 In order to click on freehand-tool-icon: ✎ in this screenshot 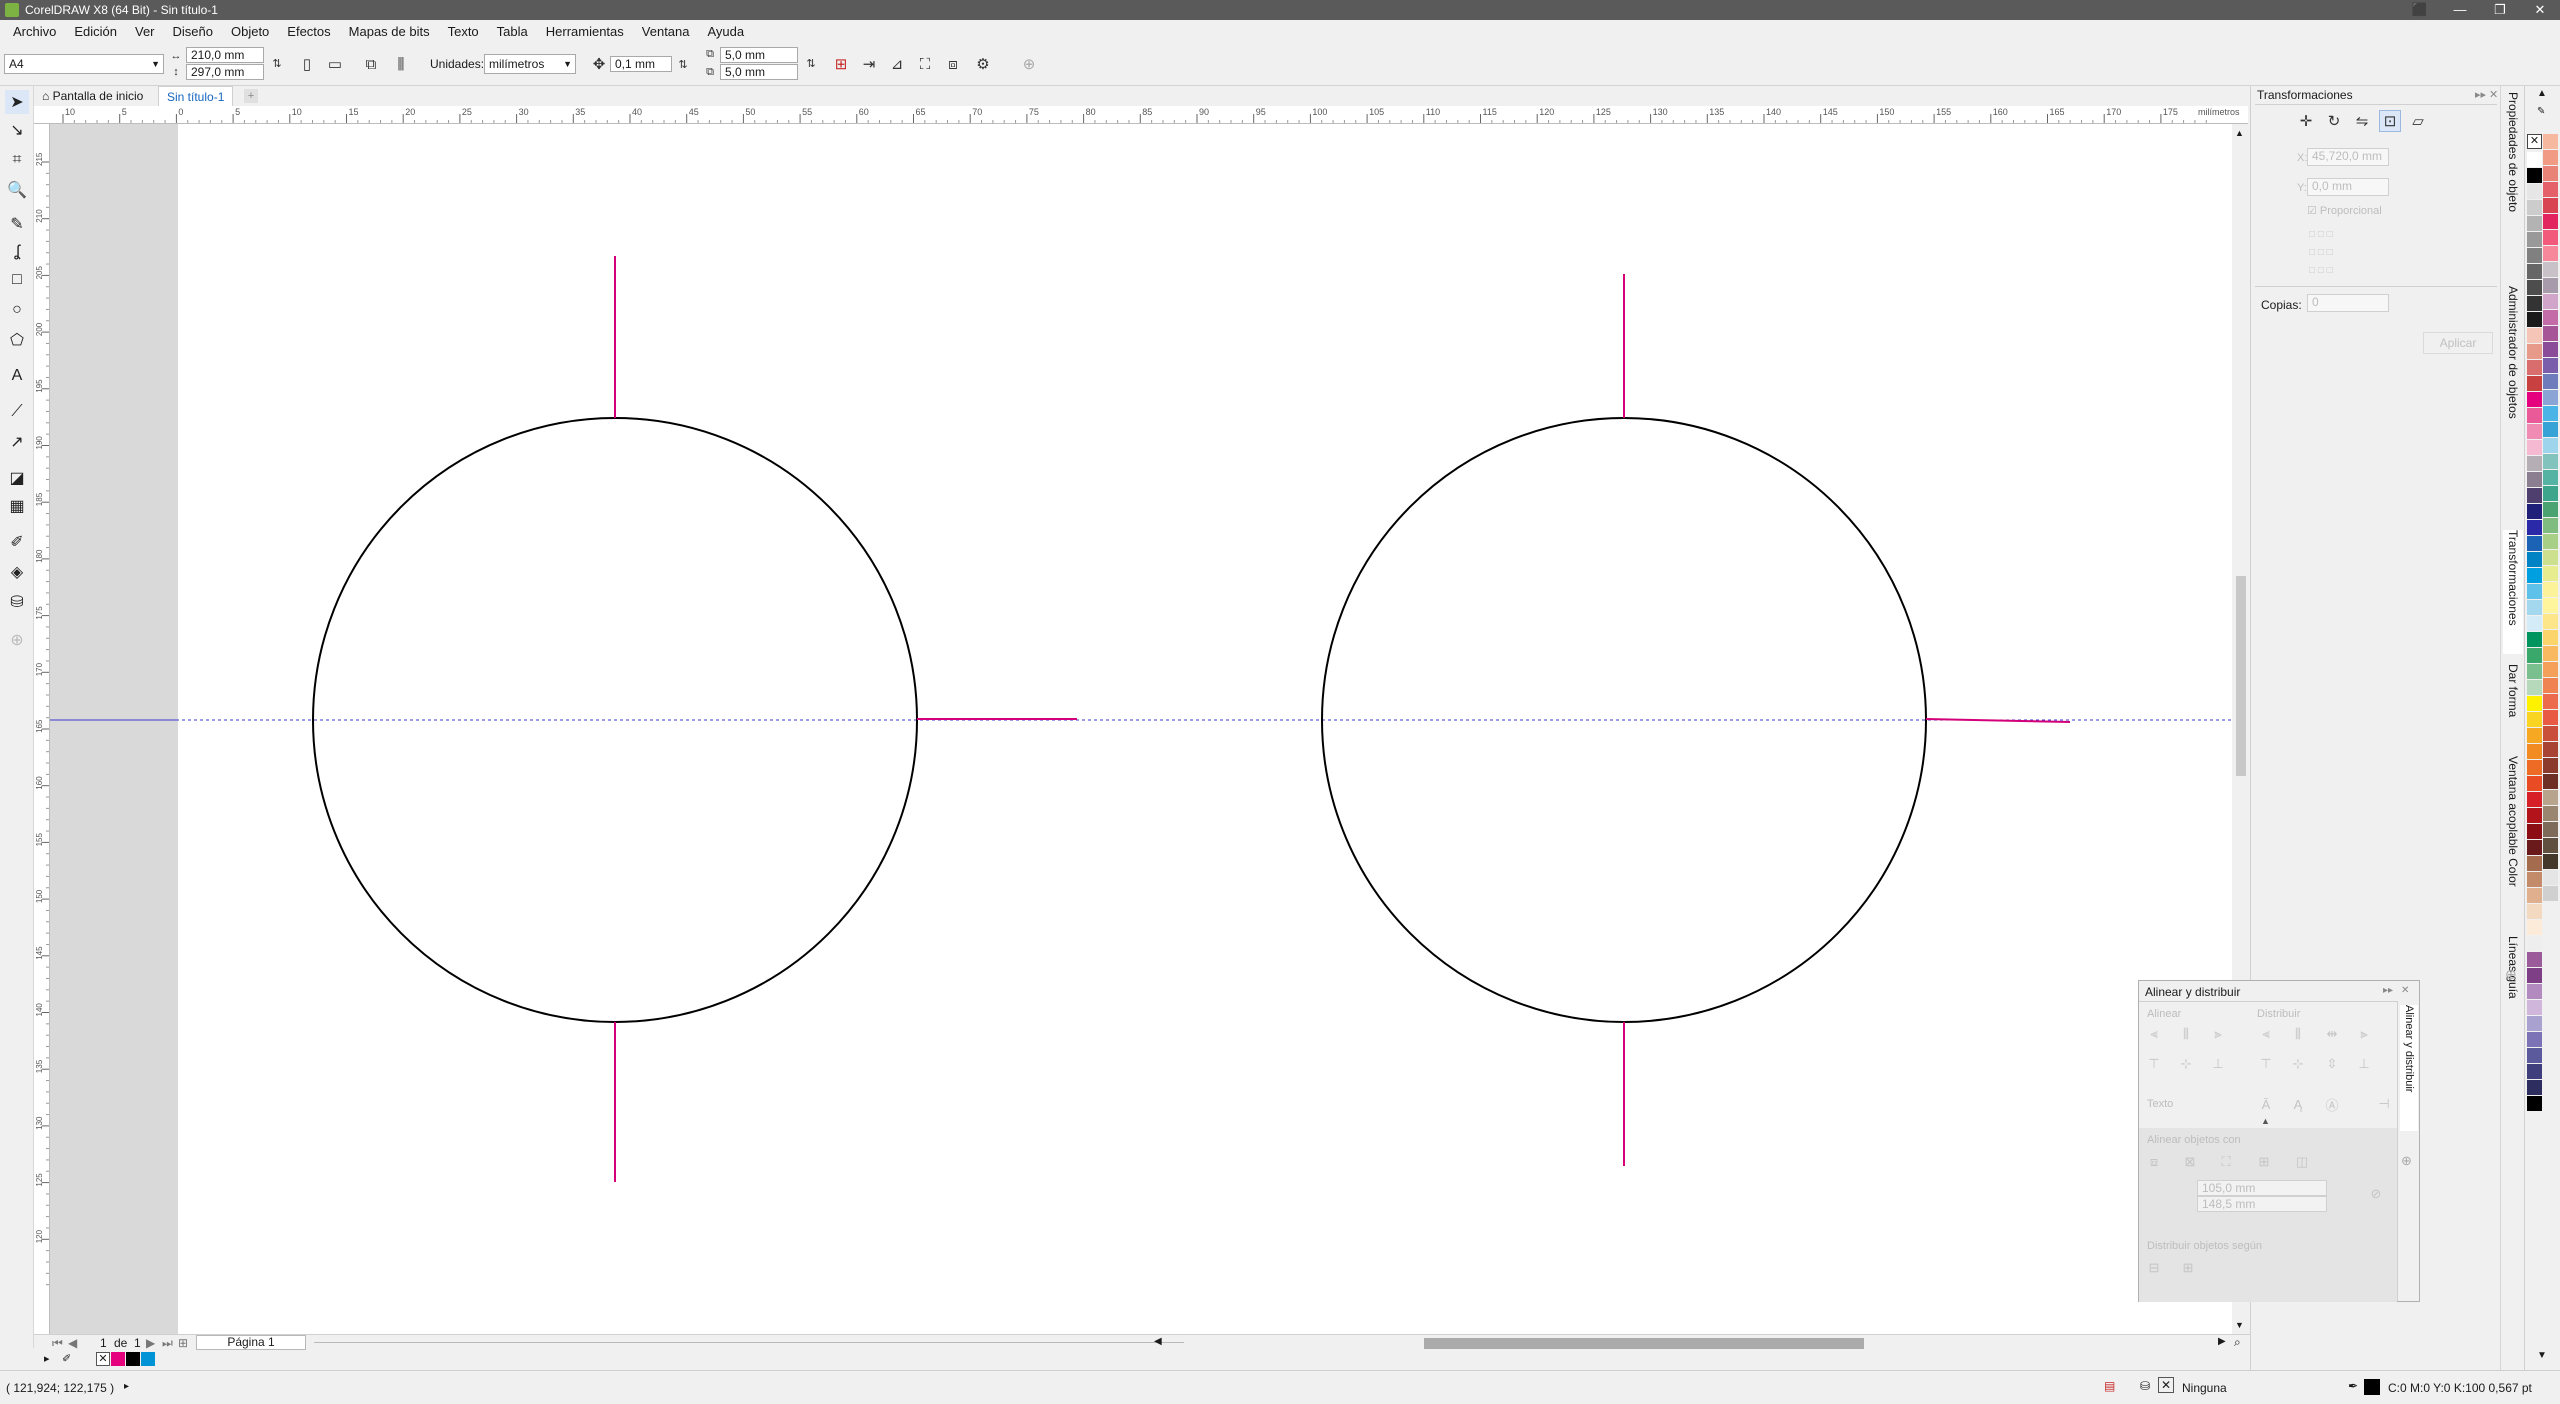, I will do `click(17, 224)`.